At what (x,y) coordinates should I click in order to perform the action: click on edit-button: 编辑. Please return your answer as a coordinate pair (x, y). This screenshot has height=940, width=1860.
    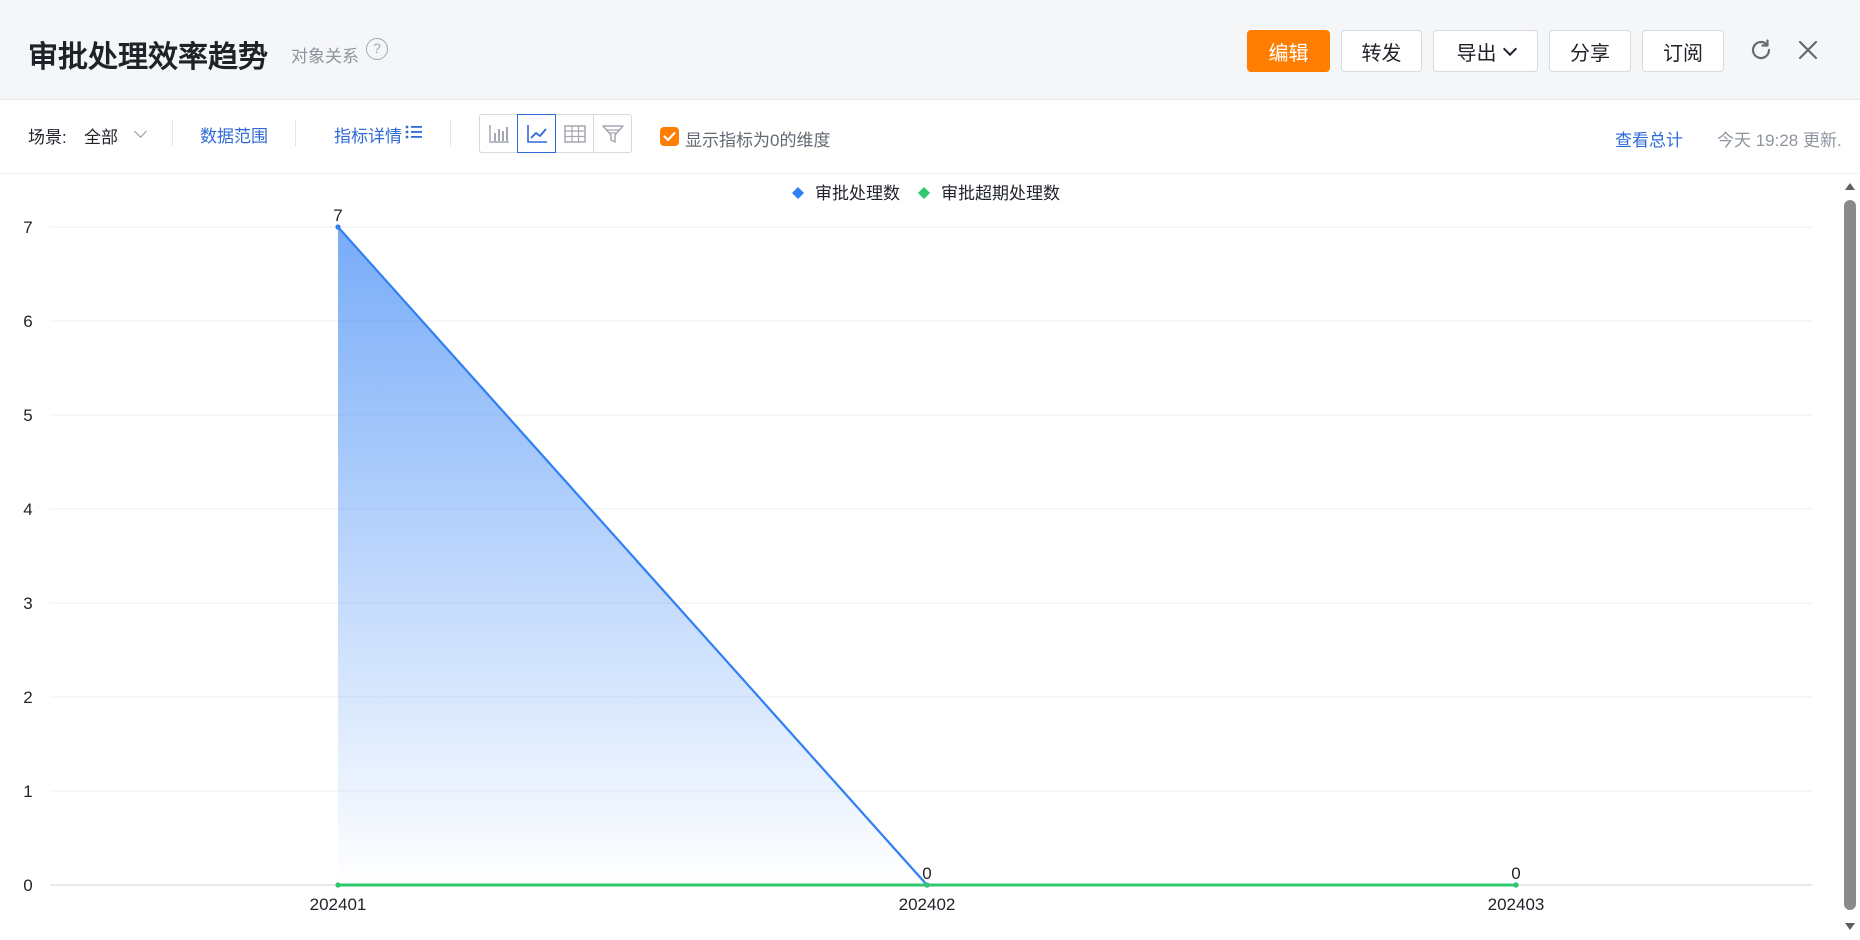
    Looking at the image, I should click on (1288, 51).